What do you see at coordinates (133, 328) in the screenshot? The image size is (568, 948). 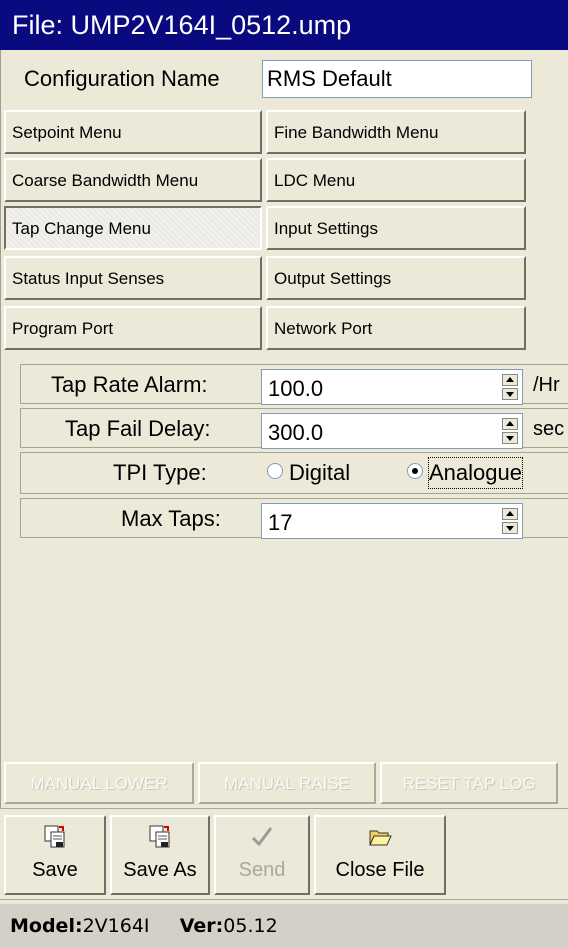 I see `program-port-button: Program Port` at bounding box center [133, 328].